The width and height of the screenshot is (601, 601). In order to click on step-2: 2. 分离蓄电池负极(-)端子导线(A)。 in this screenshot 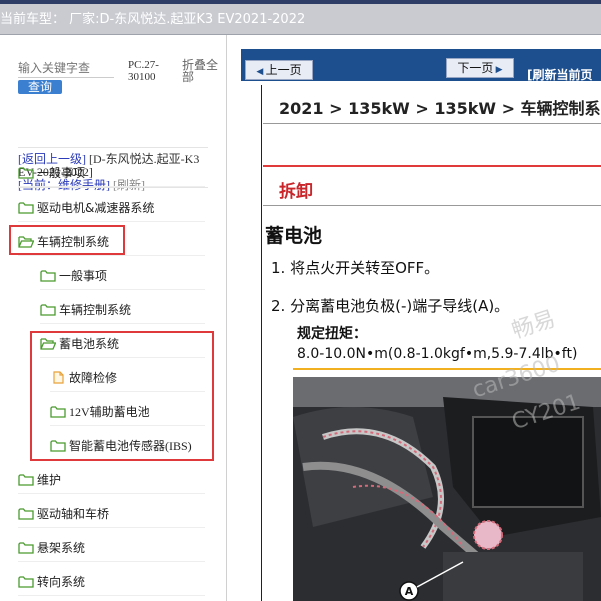, I will do `click(390, 305)`.